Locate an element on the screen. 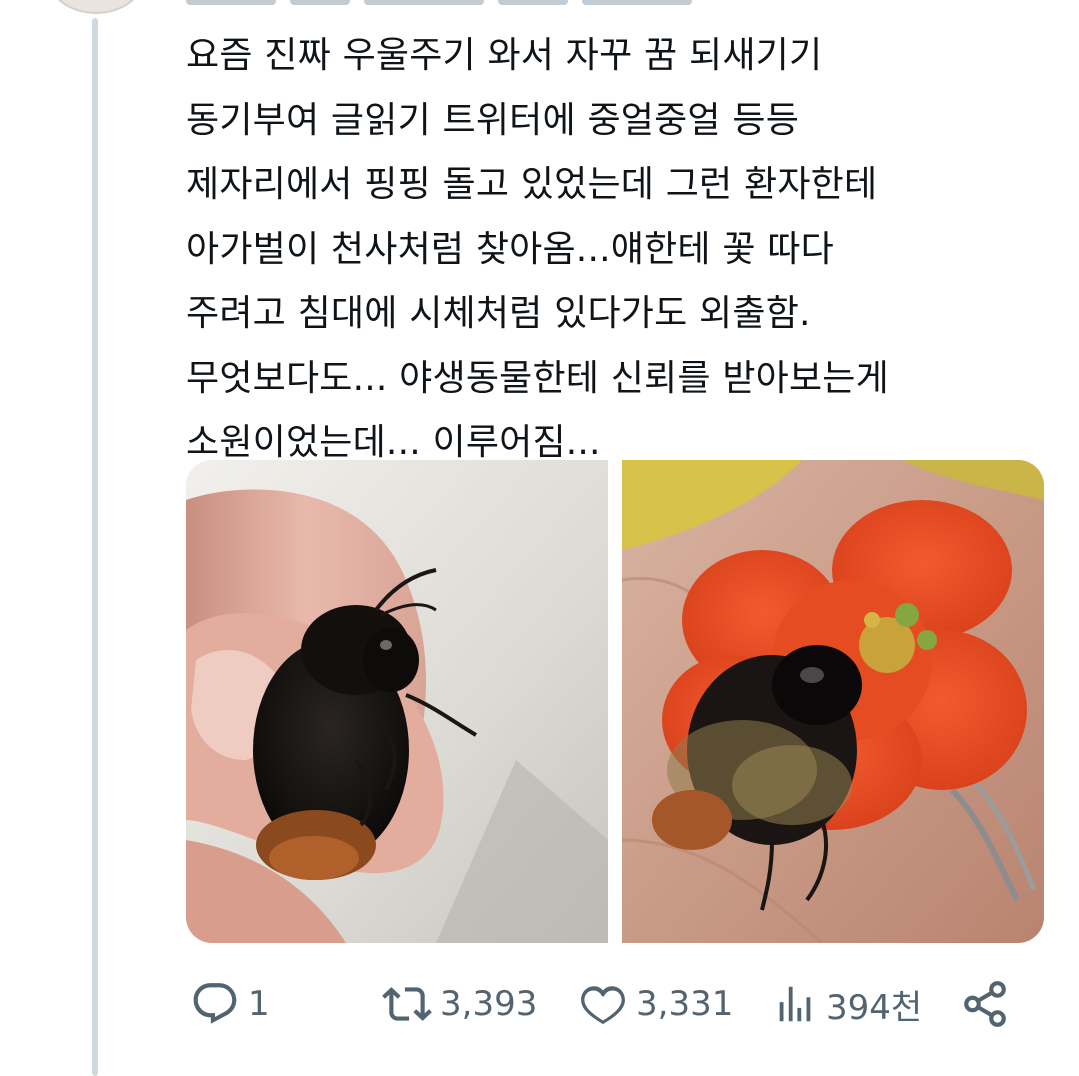 This screenshot has width=1079, height=1076. like-button: 3,331 is located at coordinates (655, 1004).